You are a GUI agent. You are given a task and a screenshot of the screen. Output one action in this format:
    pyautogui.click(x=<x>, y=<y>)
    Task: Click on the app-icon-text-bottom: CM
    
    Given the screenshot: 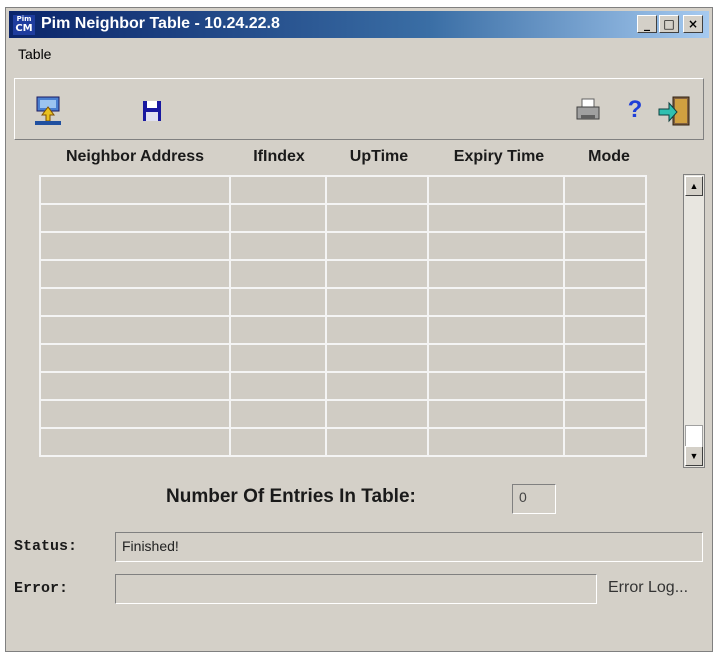 What is the action you would take?
    pyautogui.click(x=24, y=28)
    